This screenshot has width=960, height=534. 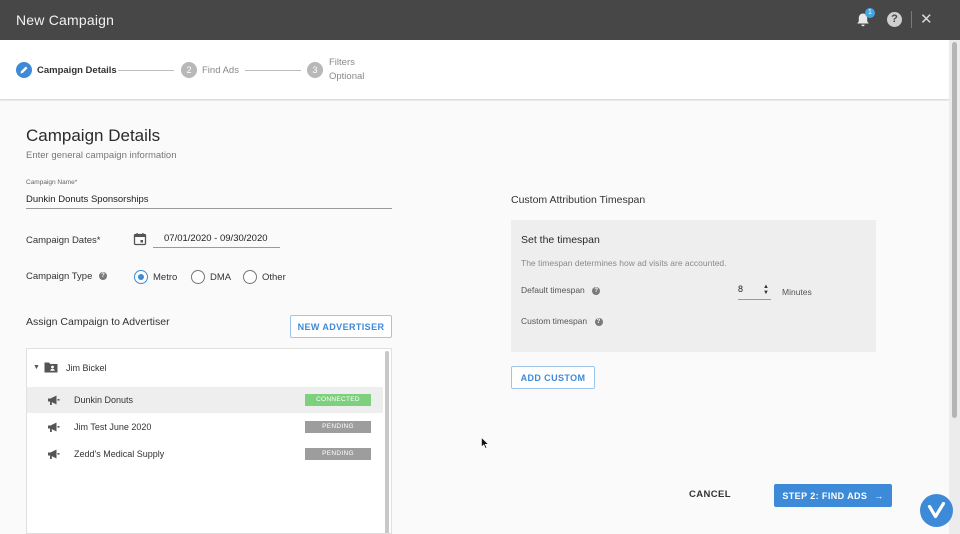 What do you see at coordinates (741, 289) in the screenshot?
I see `default-timespan-value: 8` at bounding box center [741, 289].